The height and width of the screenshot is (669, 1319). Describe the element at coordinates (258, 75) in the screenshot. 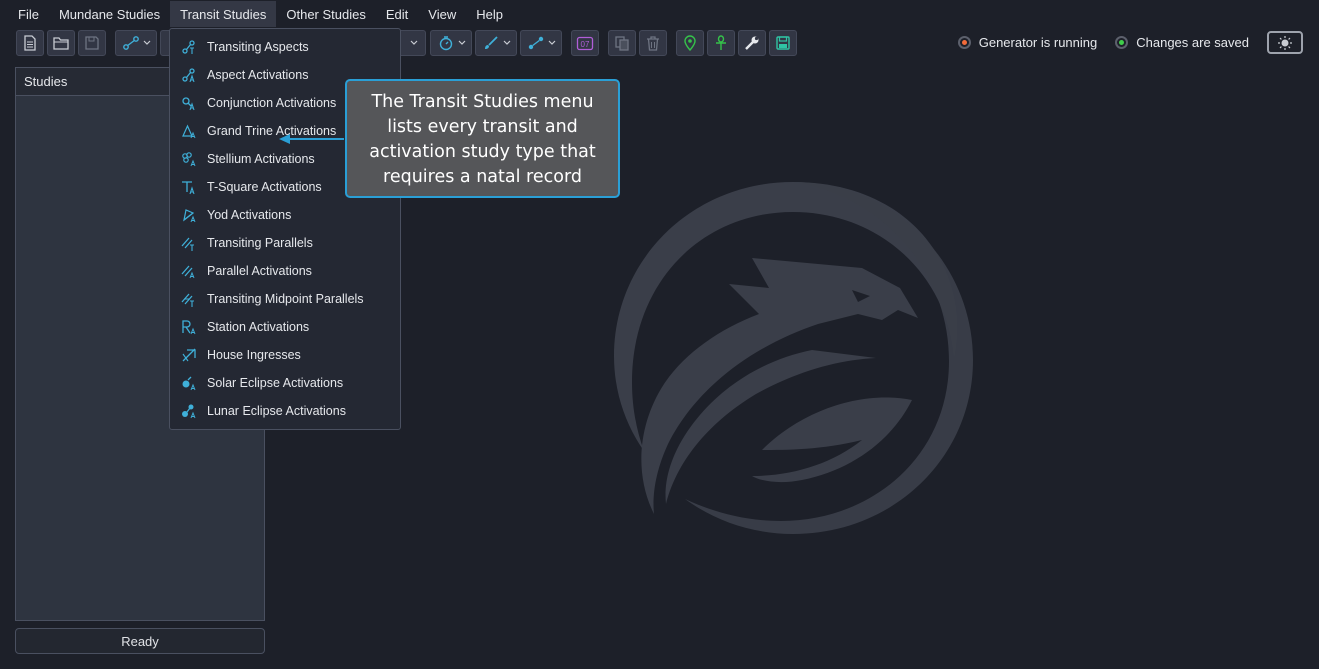

I see `menu-item-label: Aspect Activations` at that location.